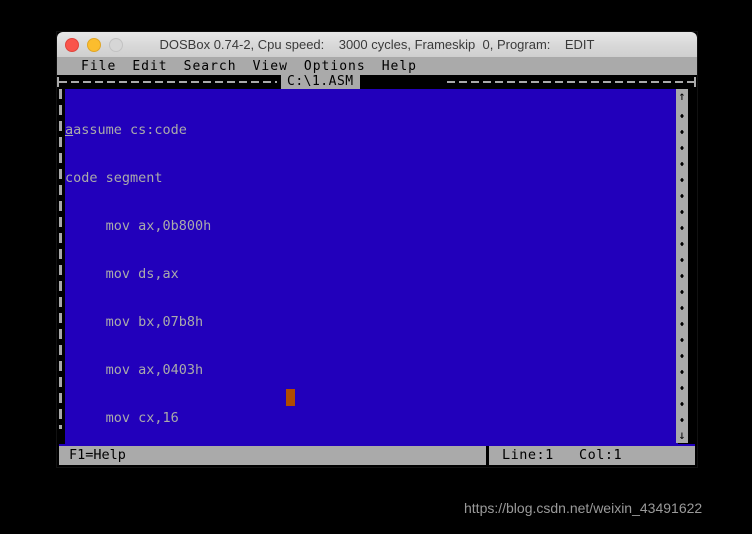  Describe the element at coordinates (116, 44) in the screenshot. I see `maximize-window-icon` at that location.